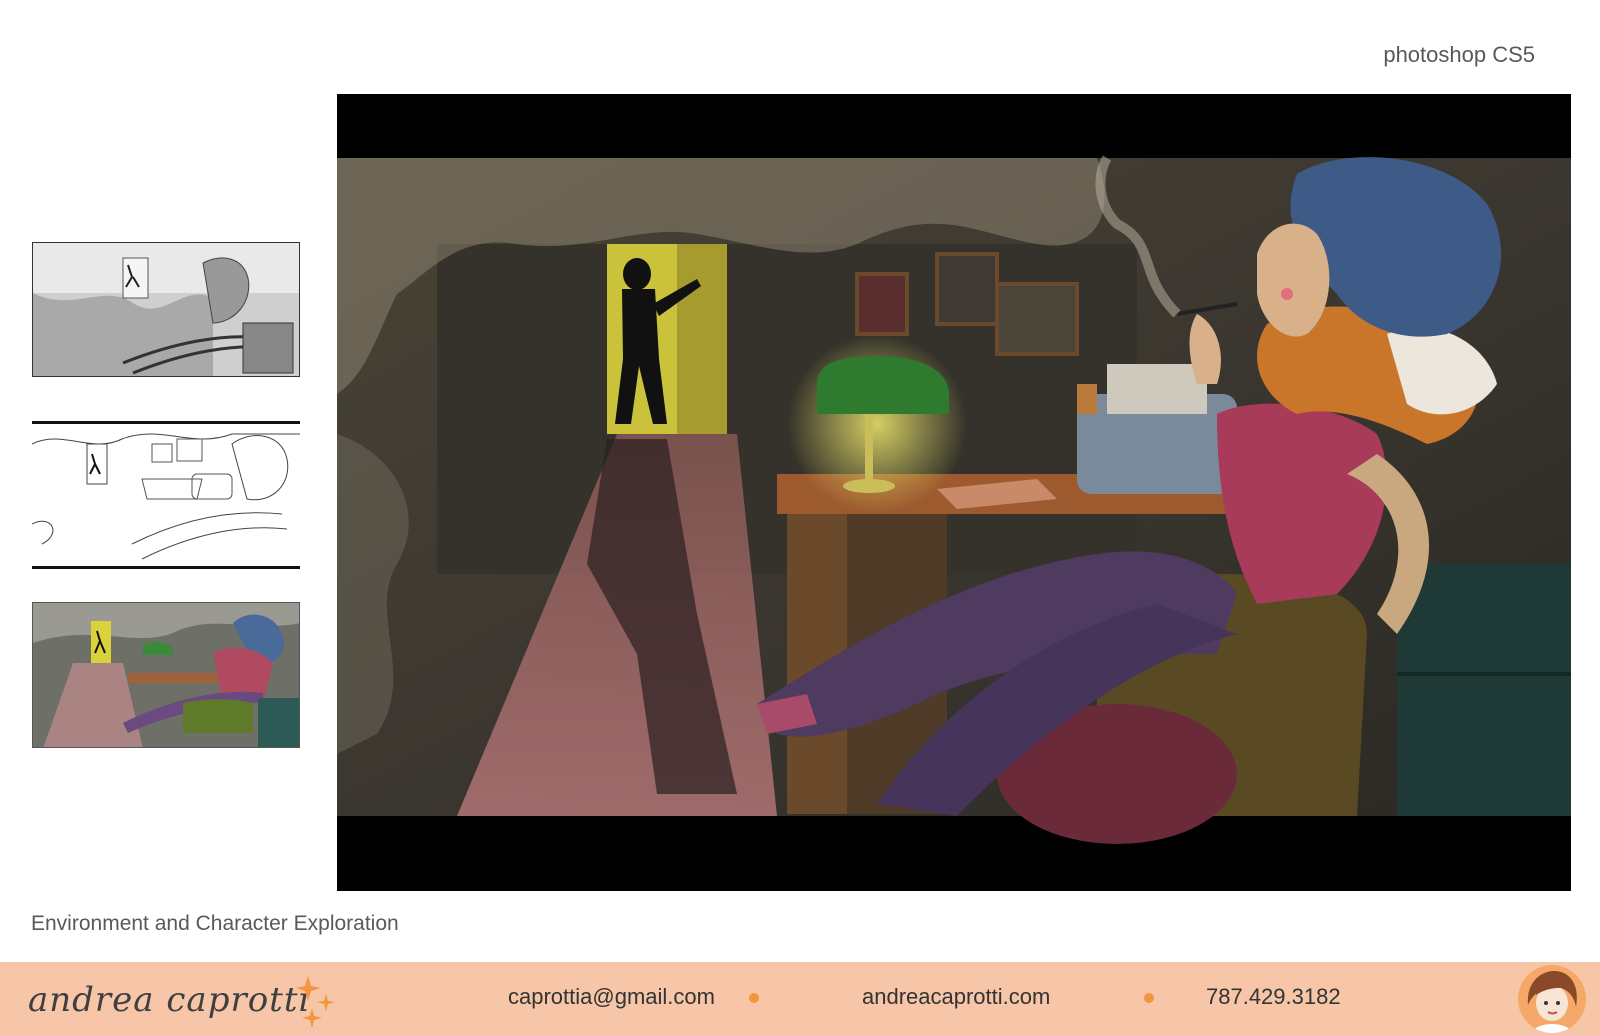 Image resolution: width=1600 pixels, height=1035 pixels. What do you see at coordinates (166, 675) in the screenshot?
I see `thumbnail-color-study` at bounding box center [166, 675].